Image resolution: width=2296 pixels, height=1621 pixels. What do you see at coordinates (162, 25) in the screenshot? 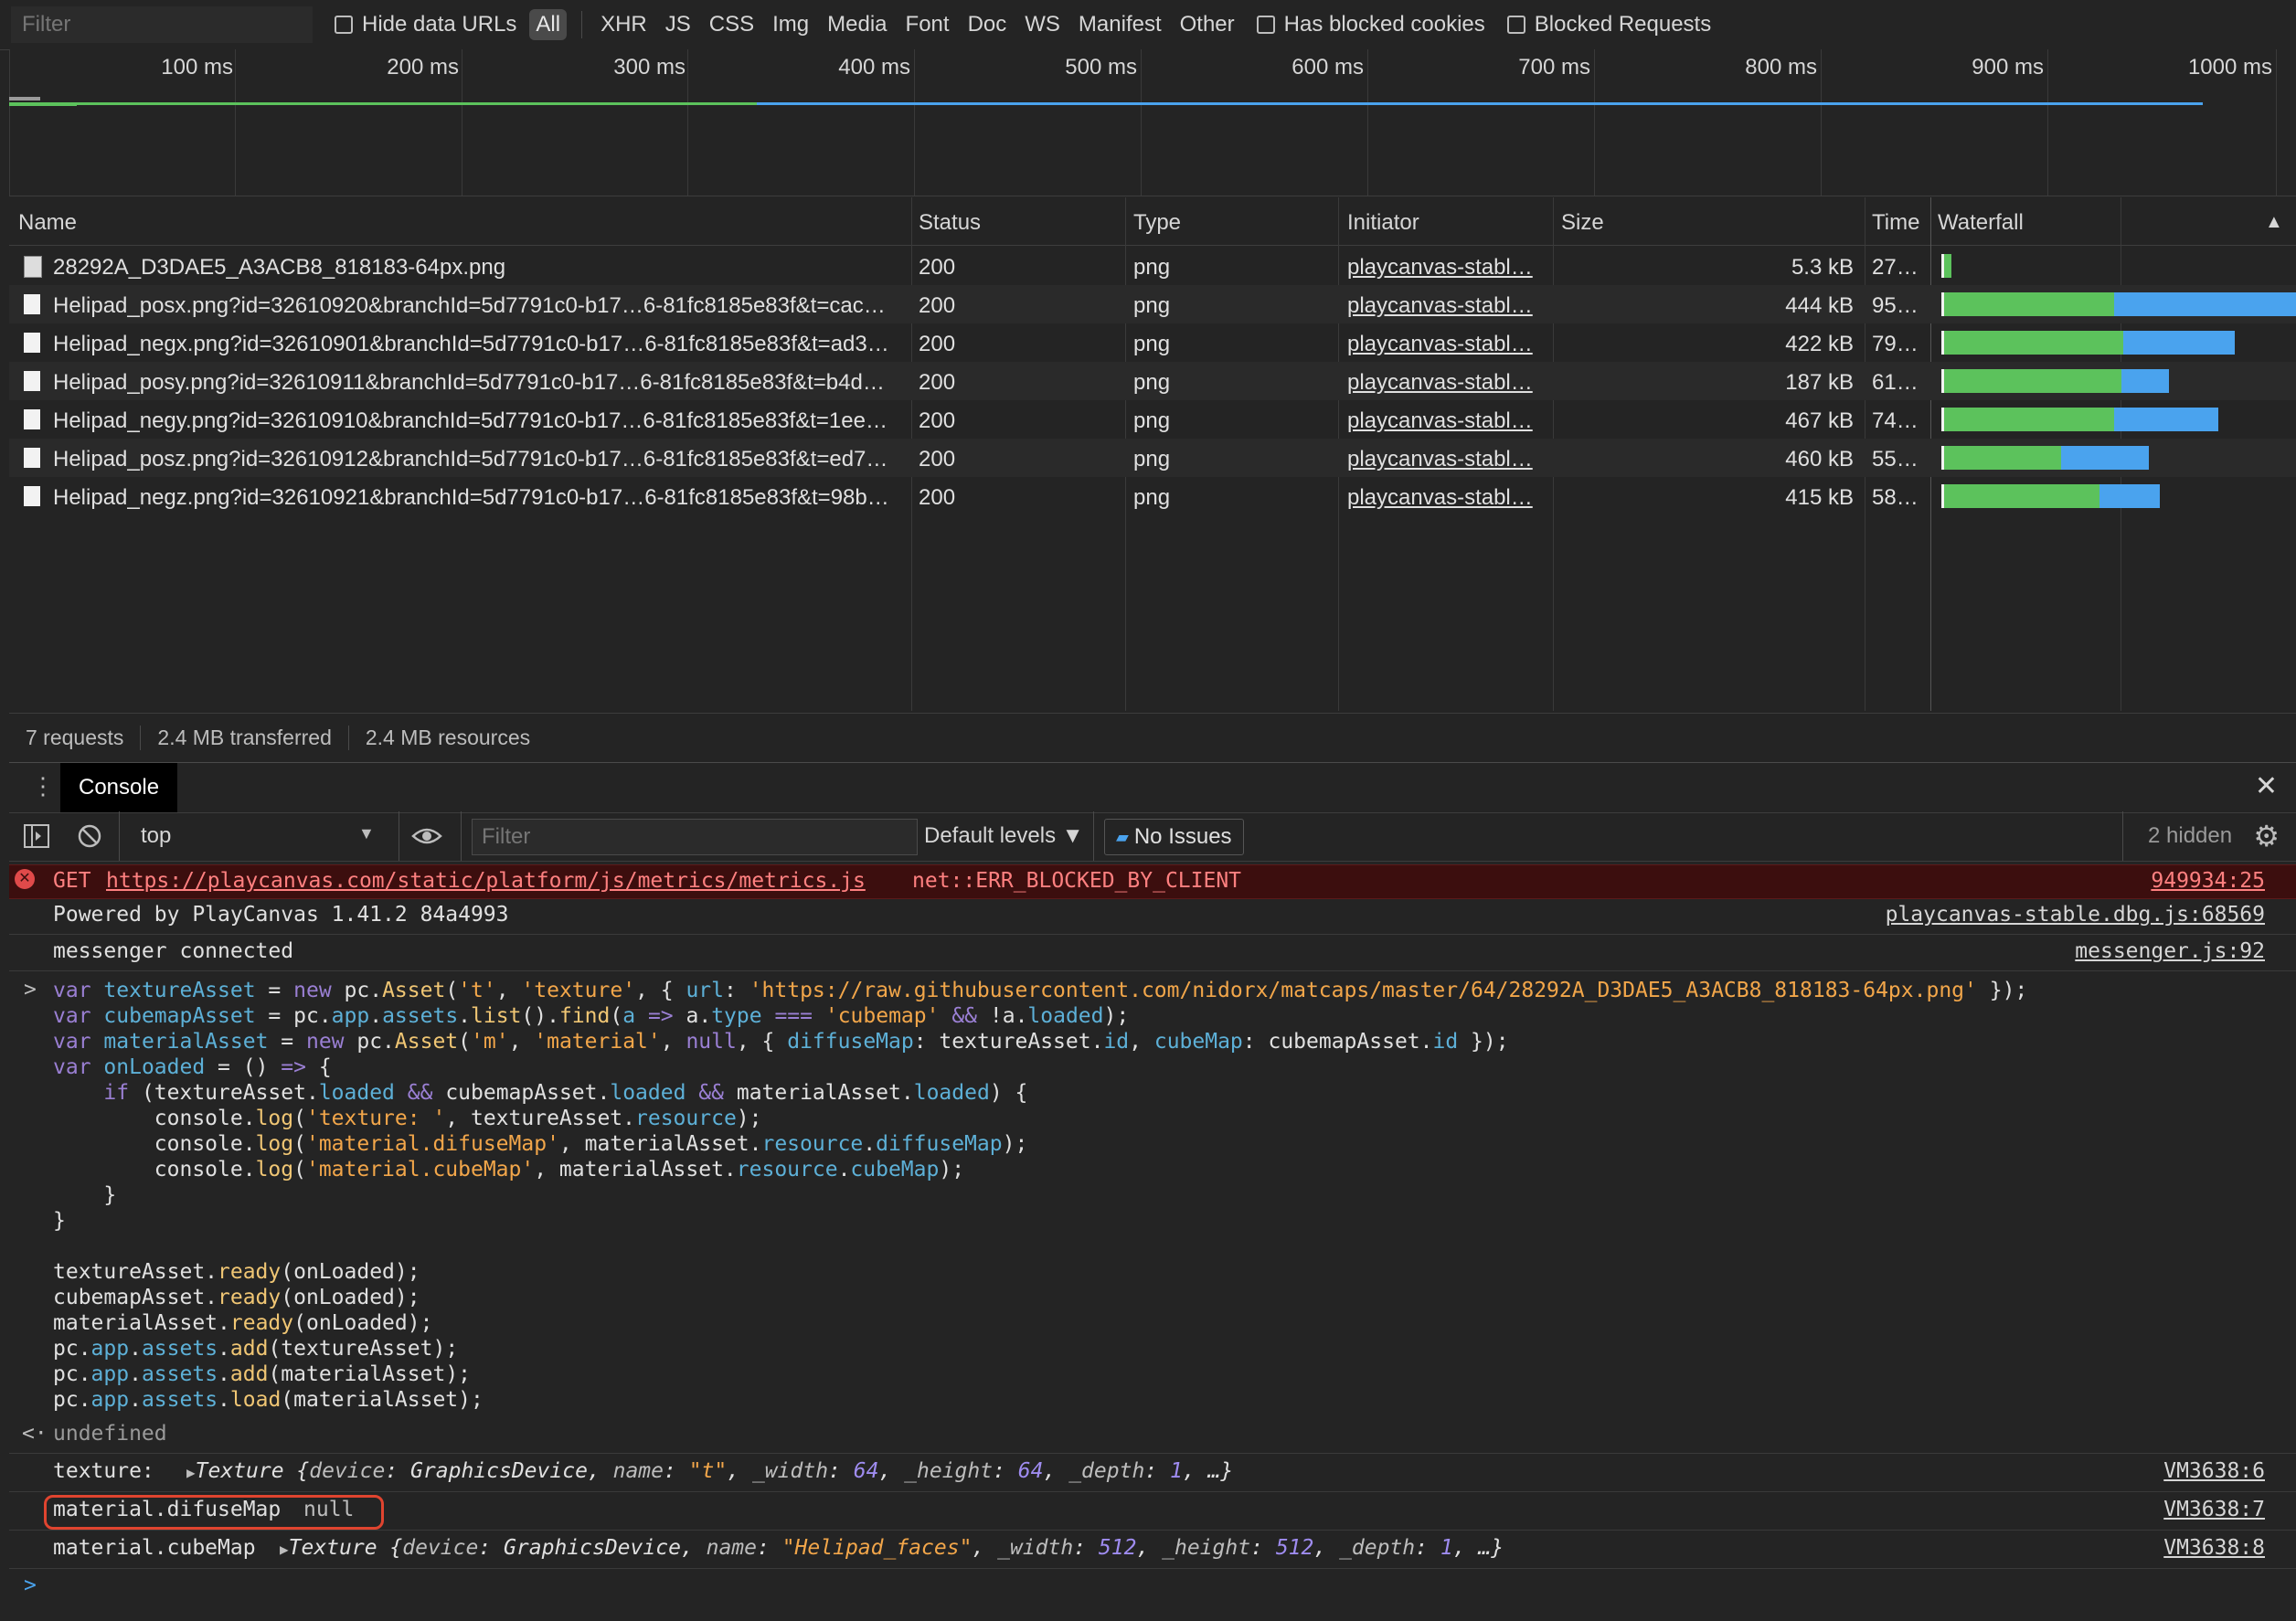
I see `network-filter-input` at bounding box center [162, 25].